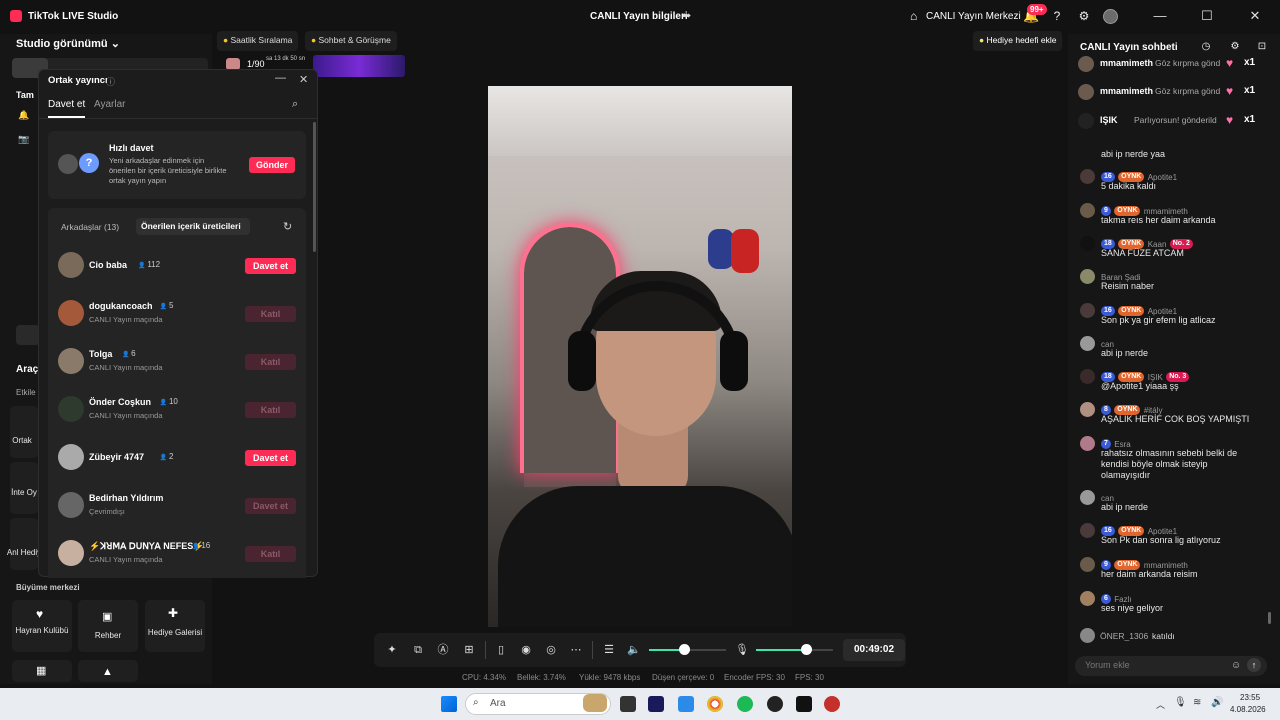  I want to click on joined-user: ÖNER_1306, so click(1124, 636).